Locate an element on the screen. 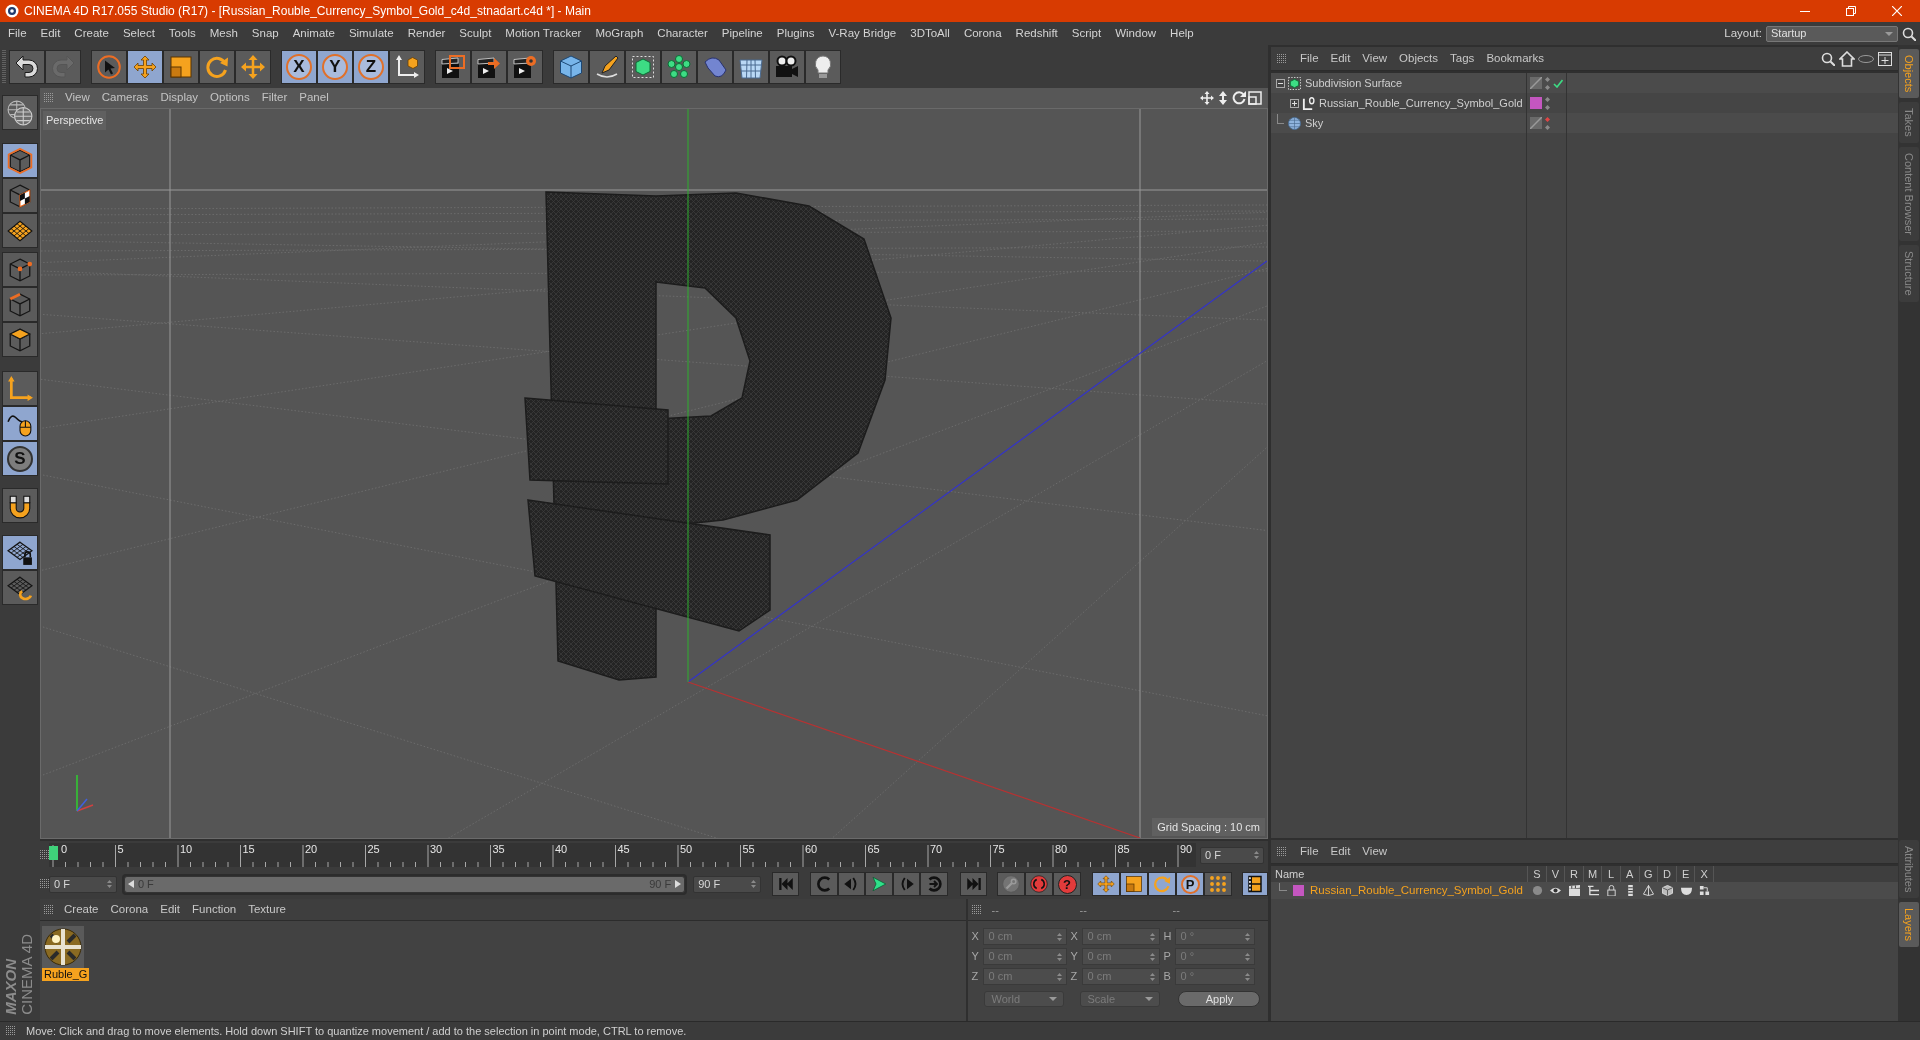 Image resolution: width=1920 pixels, height=1040 pixels. material-menu-item: Function is located at coordinates (214, 909).